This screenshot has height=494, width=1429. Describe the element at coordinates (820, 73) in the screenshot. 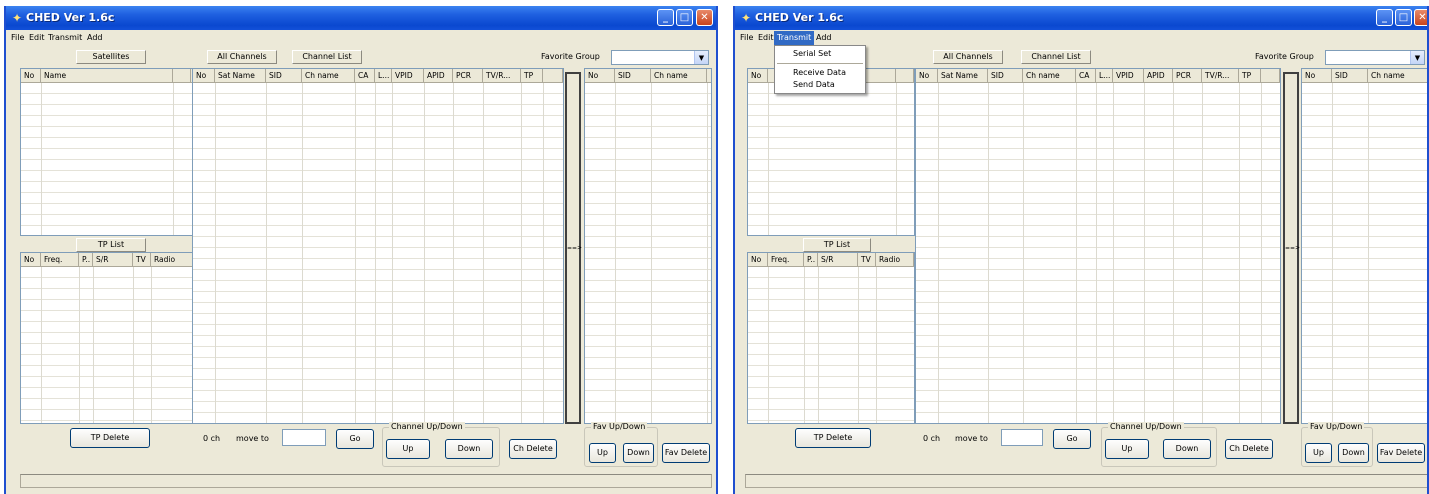

I see `menu-item-receive-data: Receive Data` at that location.